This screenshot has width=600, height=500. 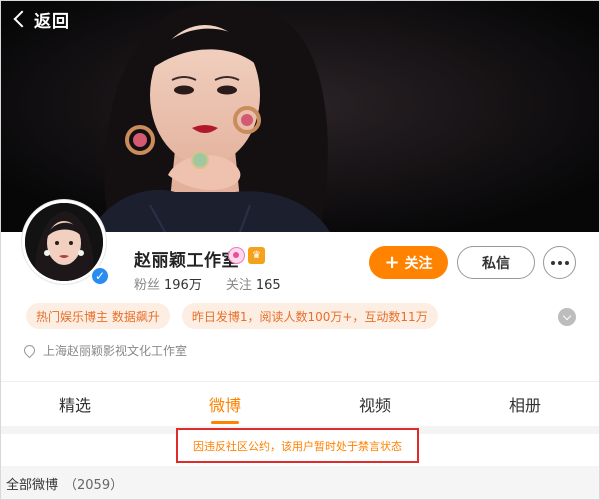 I want to click on chevron-down-icon, so click(x=567, y=315).